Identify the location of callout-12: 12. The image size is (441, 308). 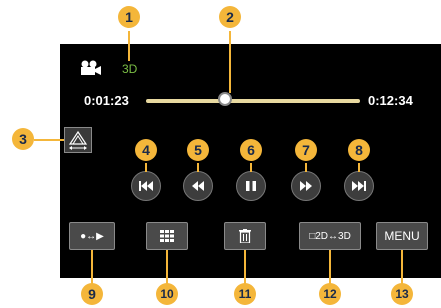
(330, 294).